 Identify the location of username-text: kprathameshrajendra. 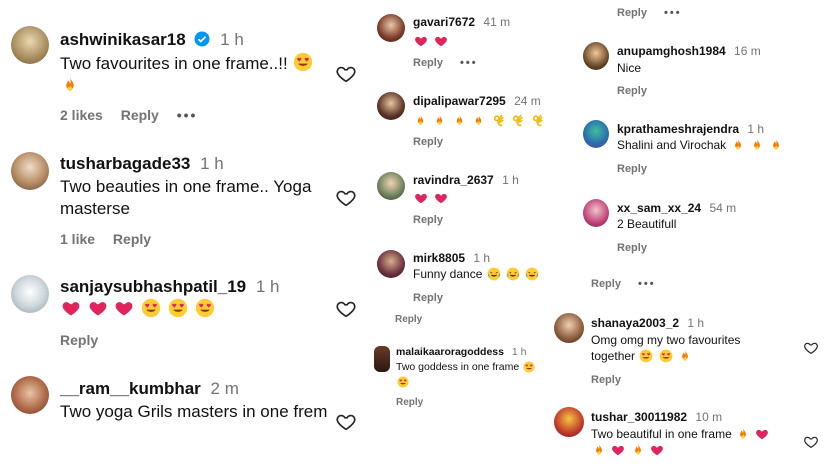
(678, 129).